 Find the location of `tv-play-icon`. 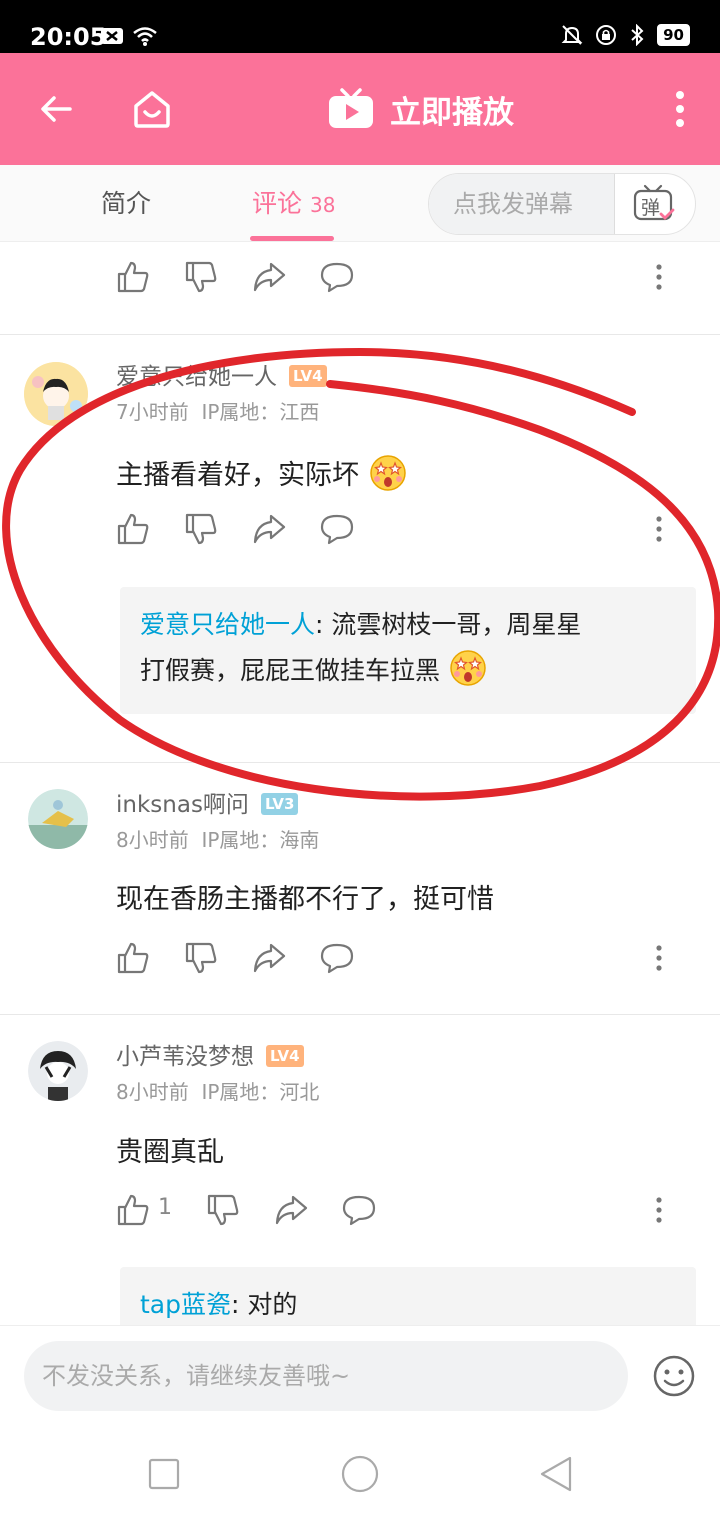

tv-play-icon is located at coordinates (351, 108).